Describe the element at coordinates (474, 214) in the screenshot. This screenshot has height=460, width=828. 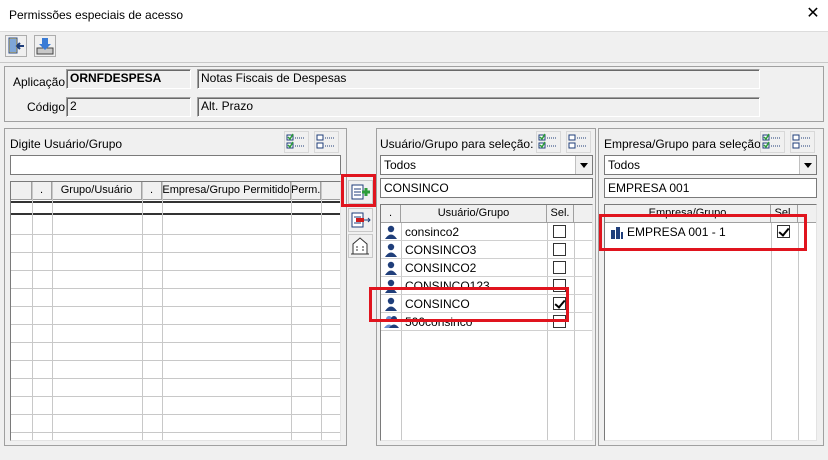
I see `col-usuario-grupo: Usuário/Grupo` at that location.